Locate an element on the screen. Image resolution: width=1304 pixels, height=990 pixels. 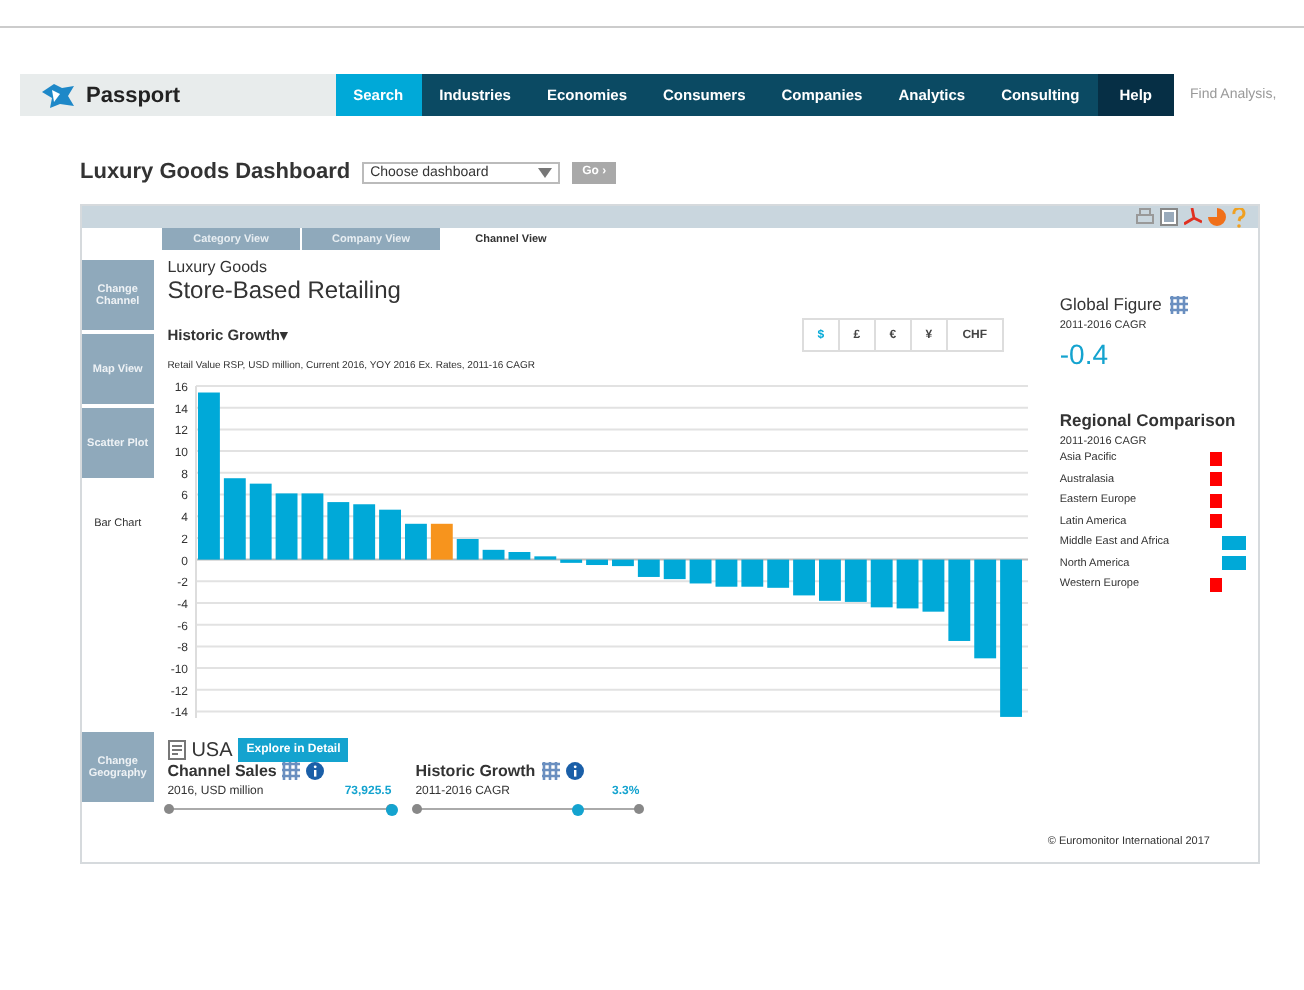
category-label: Luxury Goods is located at coordinates (218, 267).